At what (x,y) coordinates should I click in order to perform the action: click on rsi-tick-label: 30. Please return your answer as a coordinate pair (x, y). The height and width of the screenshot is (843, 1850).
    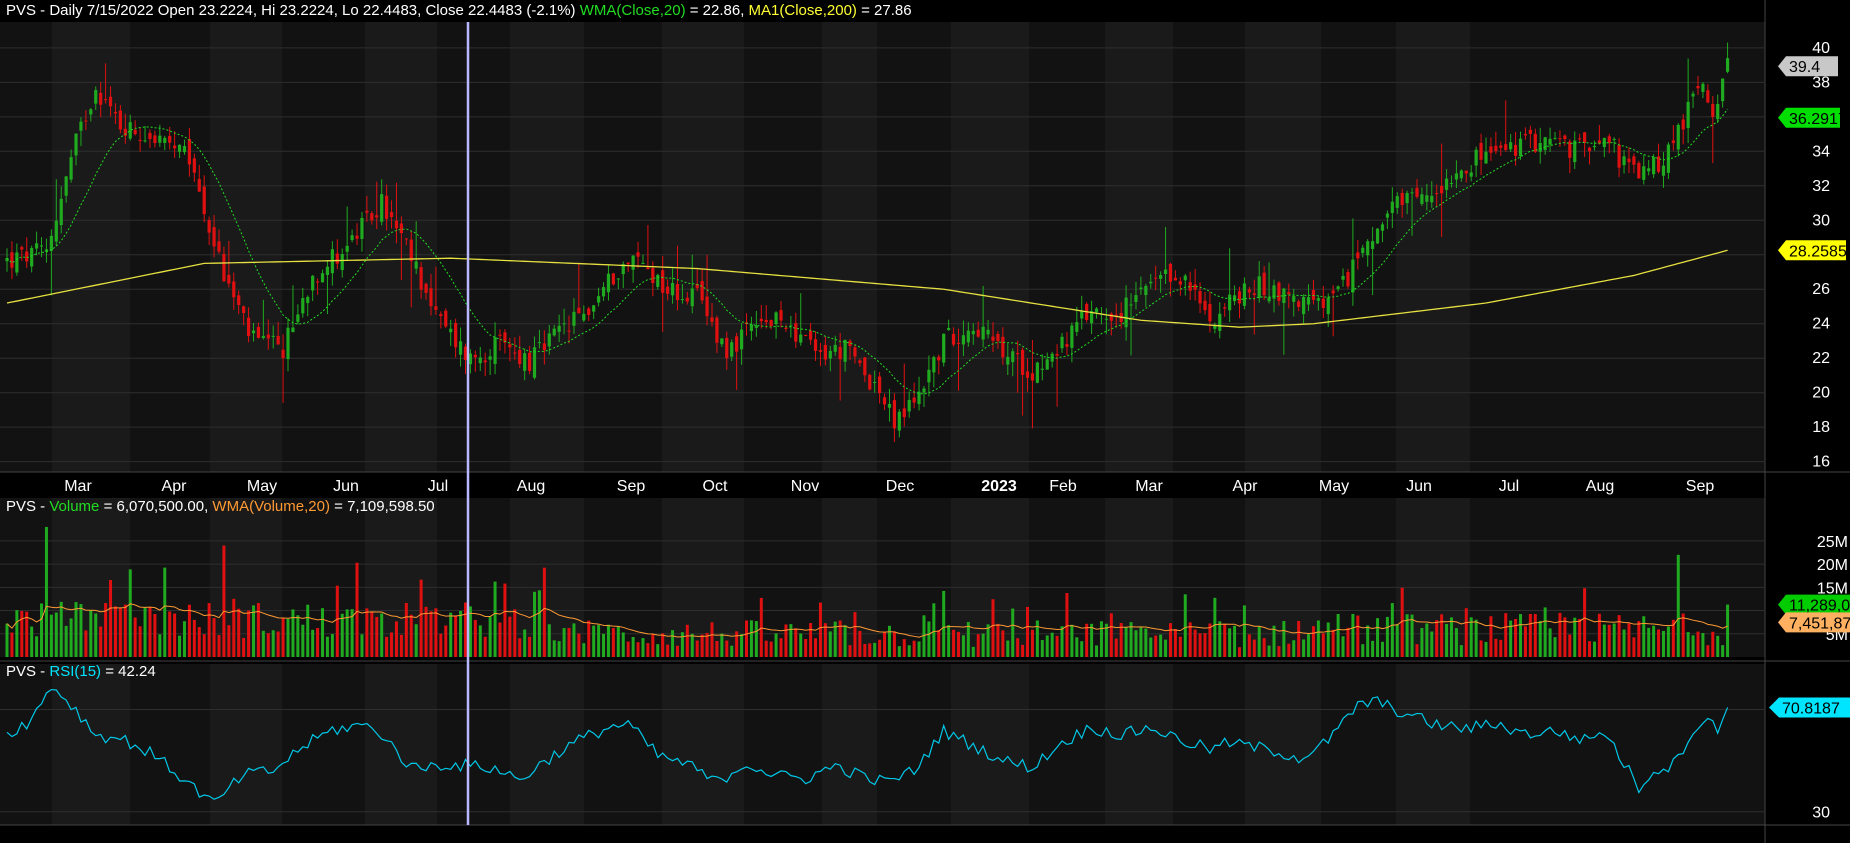
    Looking at the image, I should click on (1821, 813).